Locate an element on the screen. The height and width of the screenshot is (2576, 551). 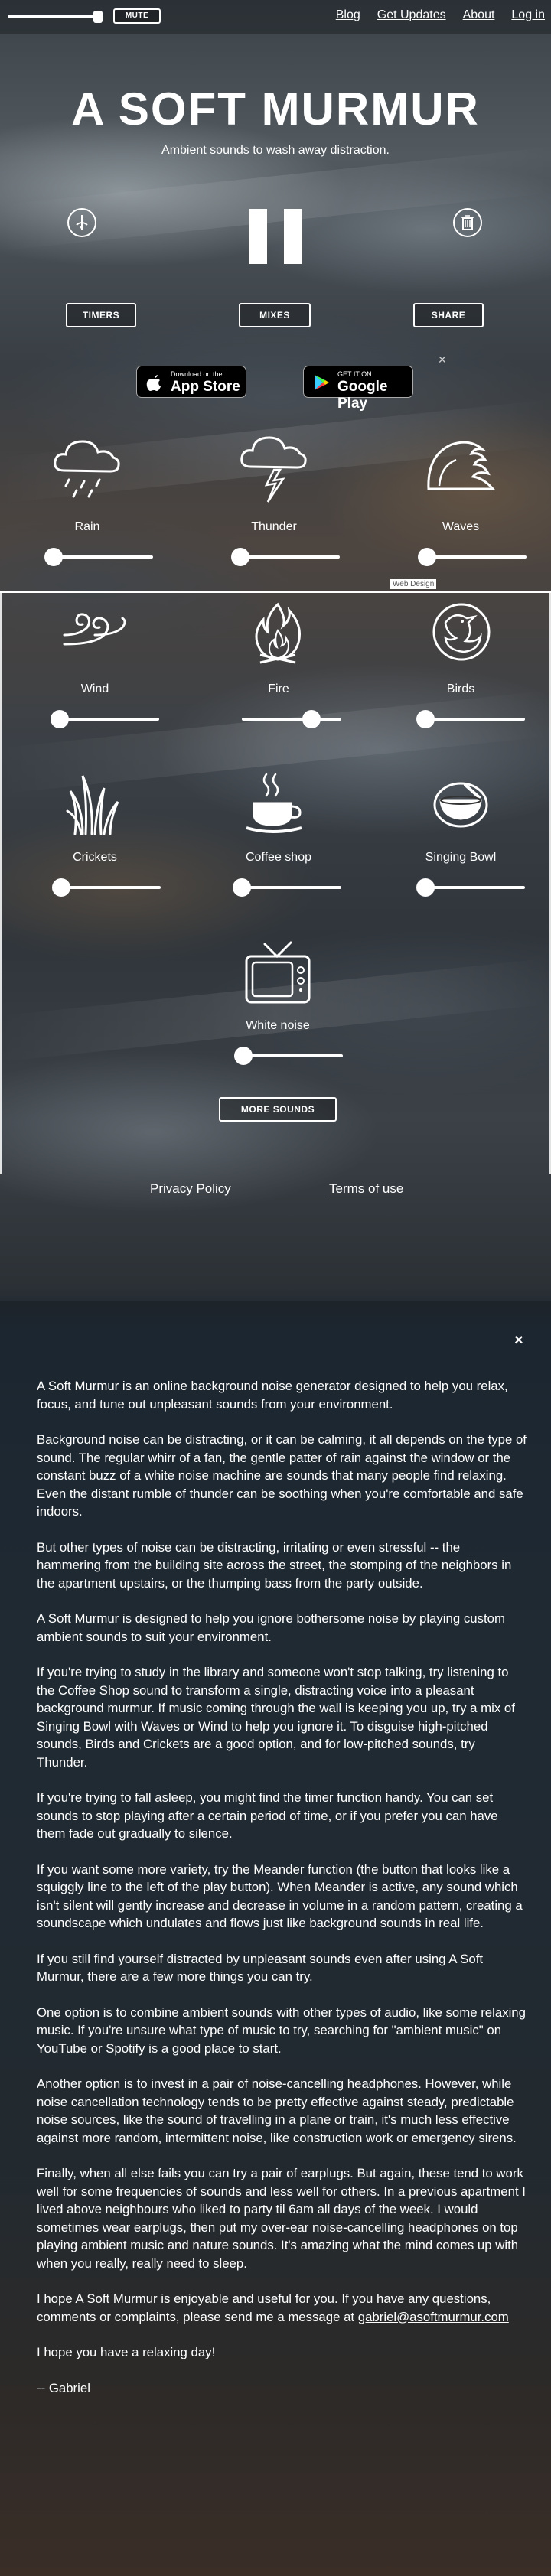
site-title: A SOFT MURMUR is located at coordinates (275, 109).